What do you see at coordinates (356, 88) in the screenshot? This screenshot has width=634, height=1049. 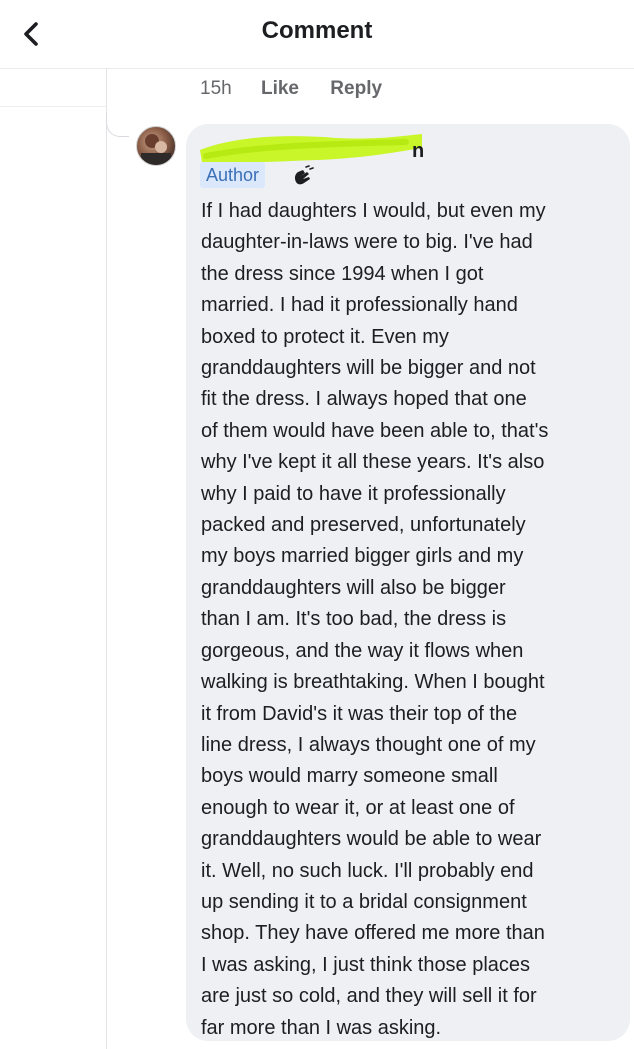 I see `reply-button: Reply` at bounding box center [356, 88].